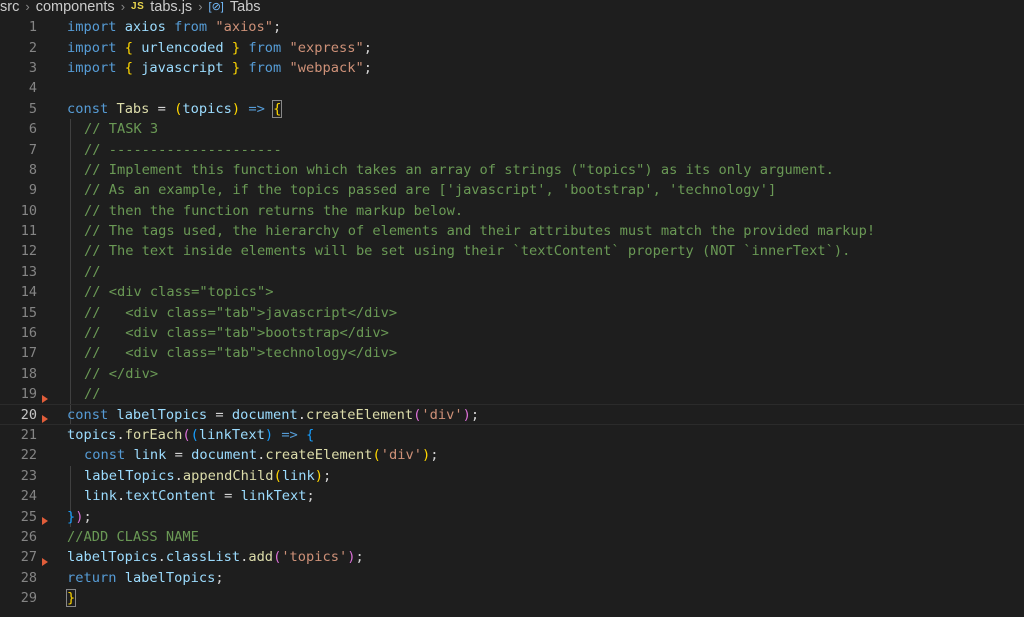 Image resolution: width=1024 pixels, height=617 pixels. What do you see at coordinates (512, 374) in the screenshot?
I see `code-line: 18 // </div>` at bounding box center [512, 374].